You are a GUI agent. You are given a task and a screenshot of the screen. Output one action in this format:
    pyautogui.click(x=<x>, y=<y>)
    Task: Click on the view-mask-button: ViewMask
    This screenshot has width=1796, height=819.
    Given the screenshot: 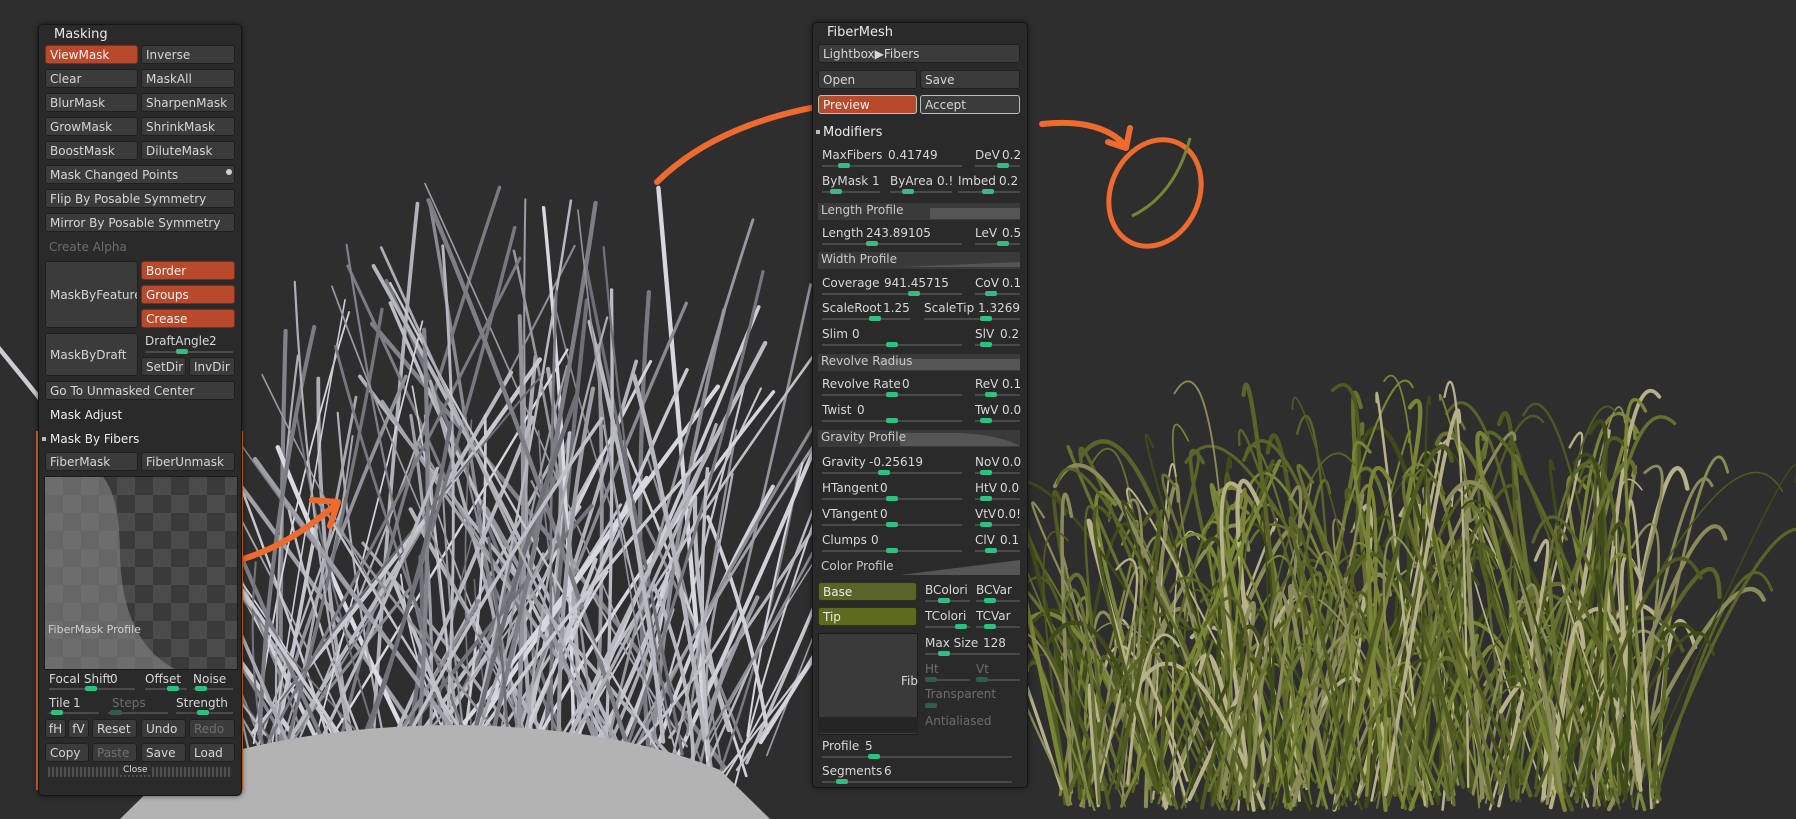 What is the action you would take?
    pyautogui.click(x=91, y=54)
    